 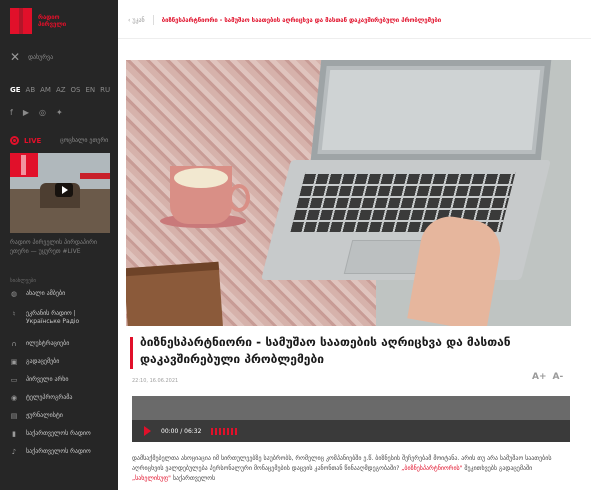 What do you see at coordinates (52, 24) in the screenshot?
I see `logo-text-line2: პირველი` at bounding box center [52, 24].